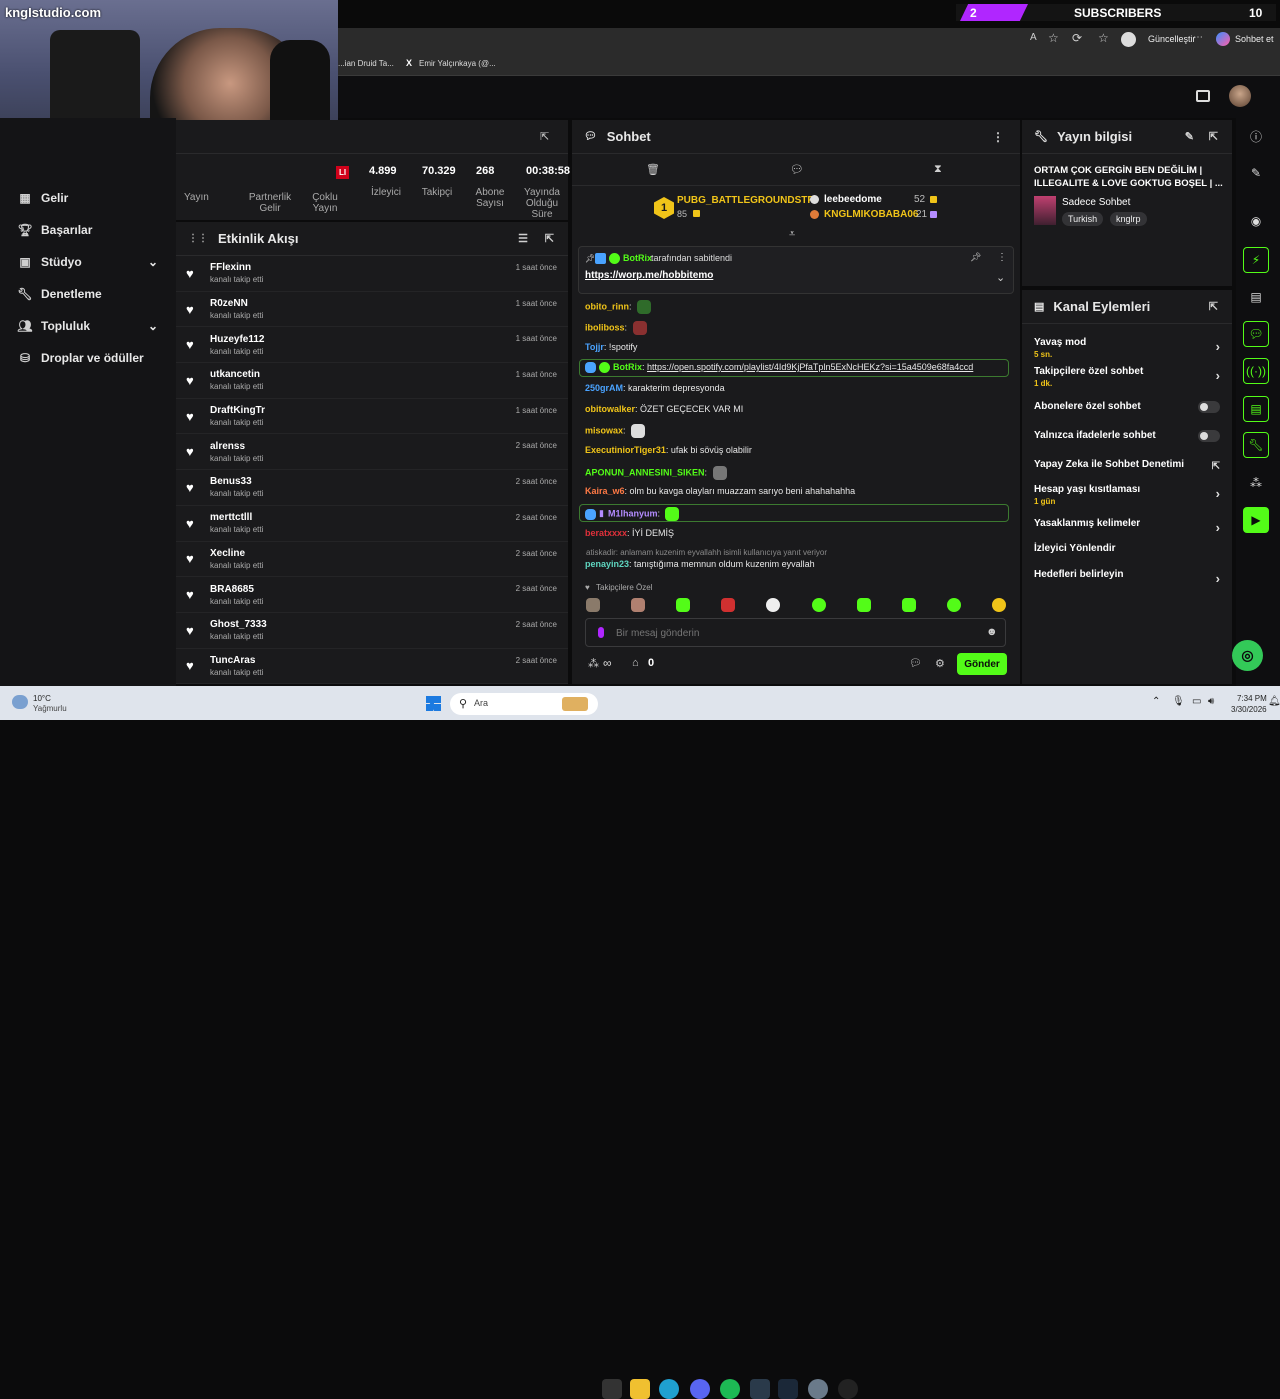  Describe the element at coordinates (1127, 465) in the screenshot. I see `channel-action-item: Yapay Zeka ile Sohbet Denetimi ⇱` at that location.